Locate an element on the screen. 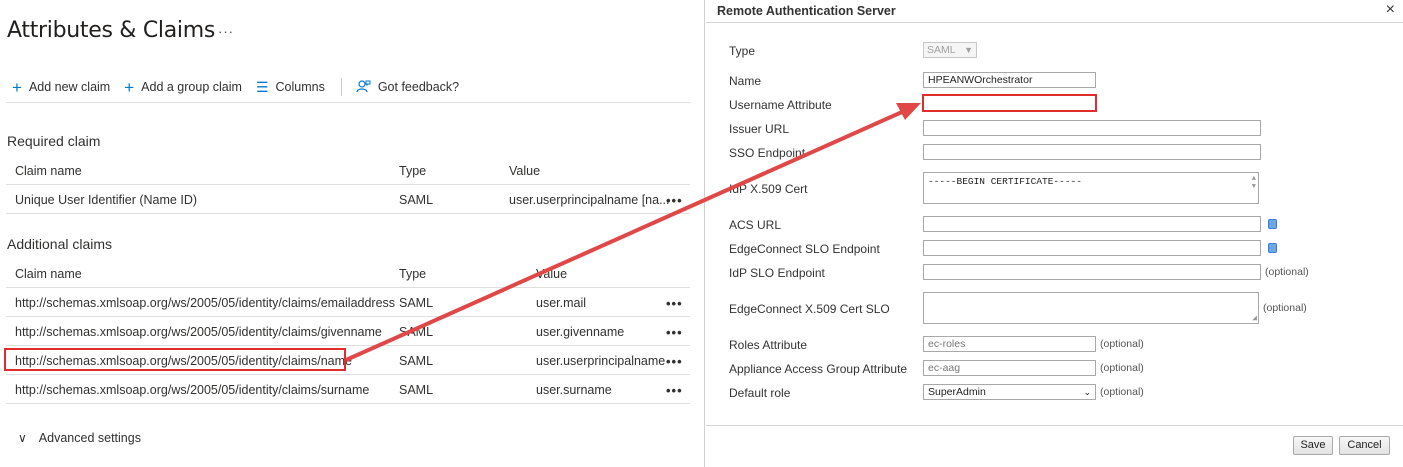 The image size is (1403, 467). idp-cert-textarea: -----BEGIN CERTIFICATE----- ▲ ▼ is located at coordinates (1091, 188).